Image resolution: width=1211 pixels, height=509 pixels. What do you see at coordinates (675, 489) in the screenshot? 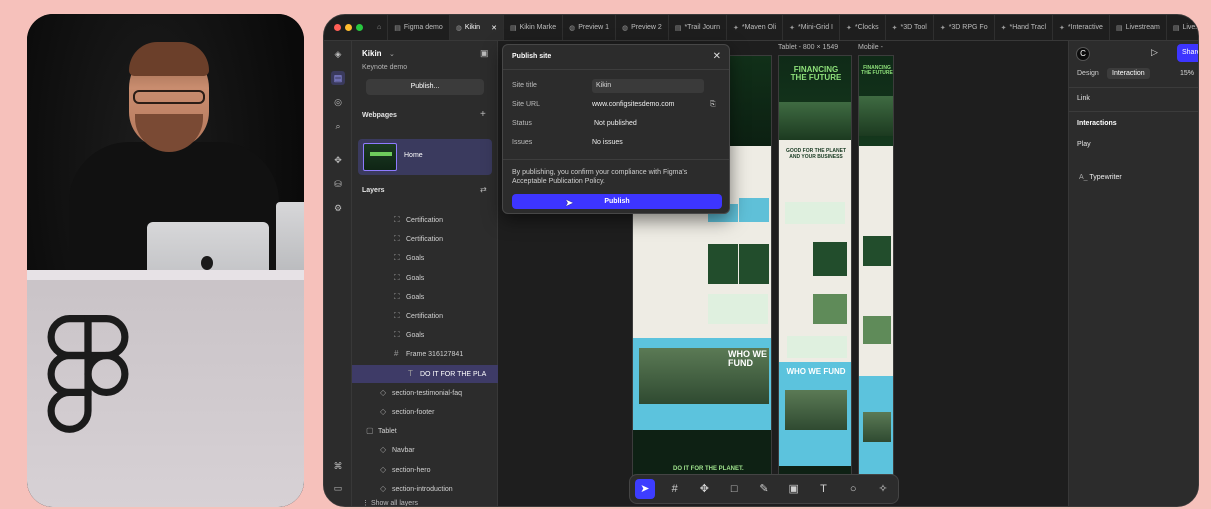
I see `frame-tool-icon: #` at bounding box center [675, 489].